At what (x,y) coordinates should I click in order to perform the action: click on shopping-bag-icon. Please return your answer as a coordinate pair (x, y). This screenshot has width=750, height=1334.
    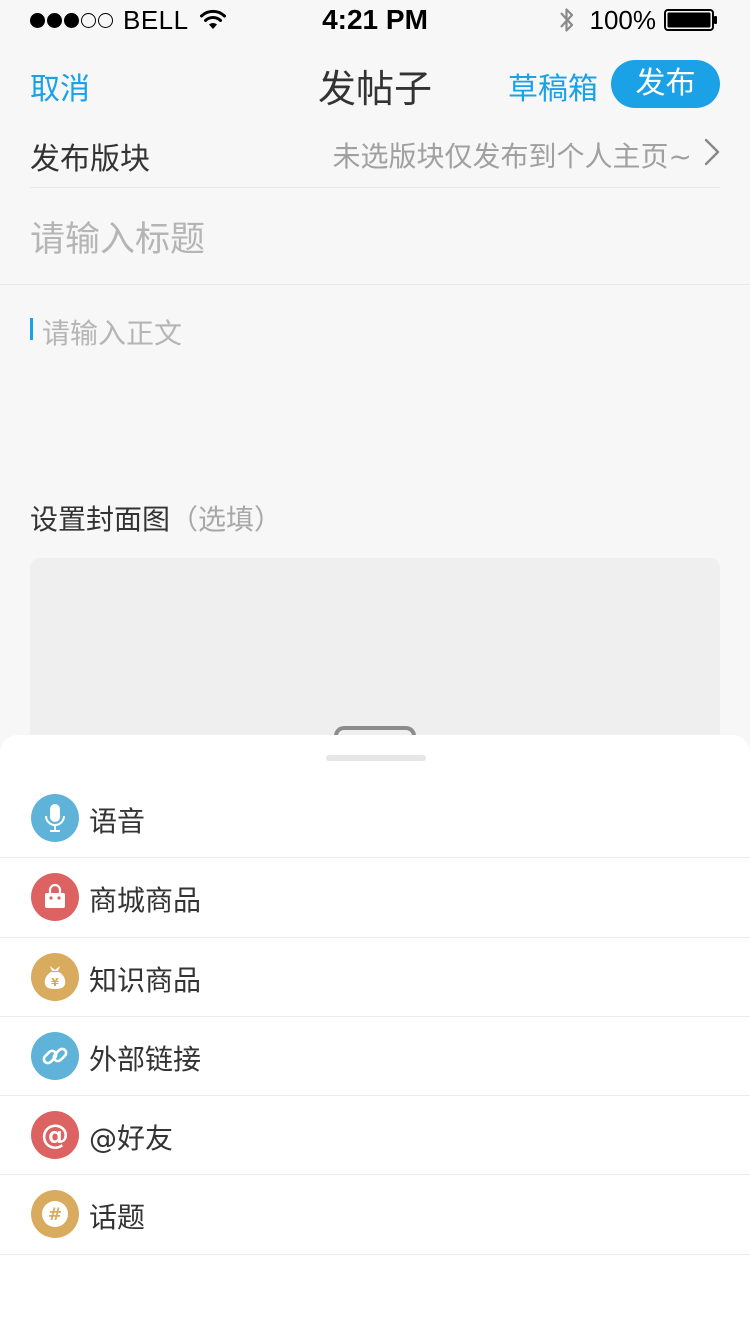
    Looking at the image, I should click on (55, 897).